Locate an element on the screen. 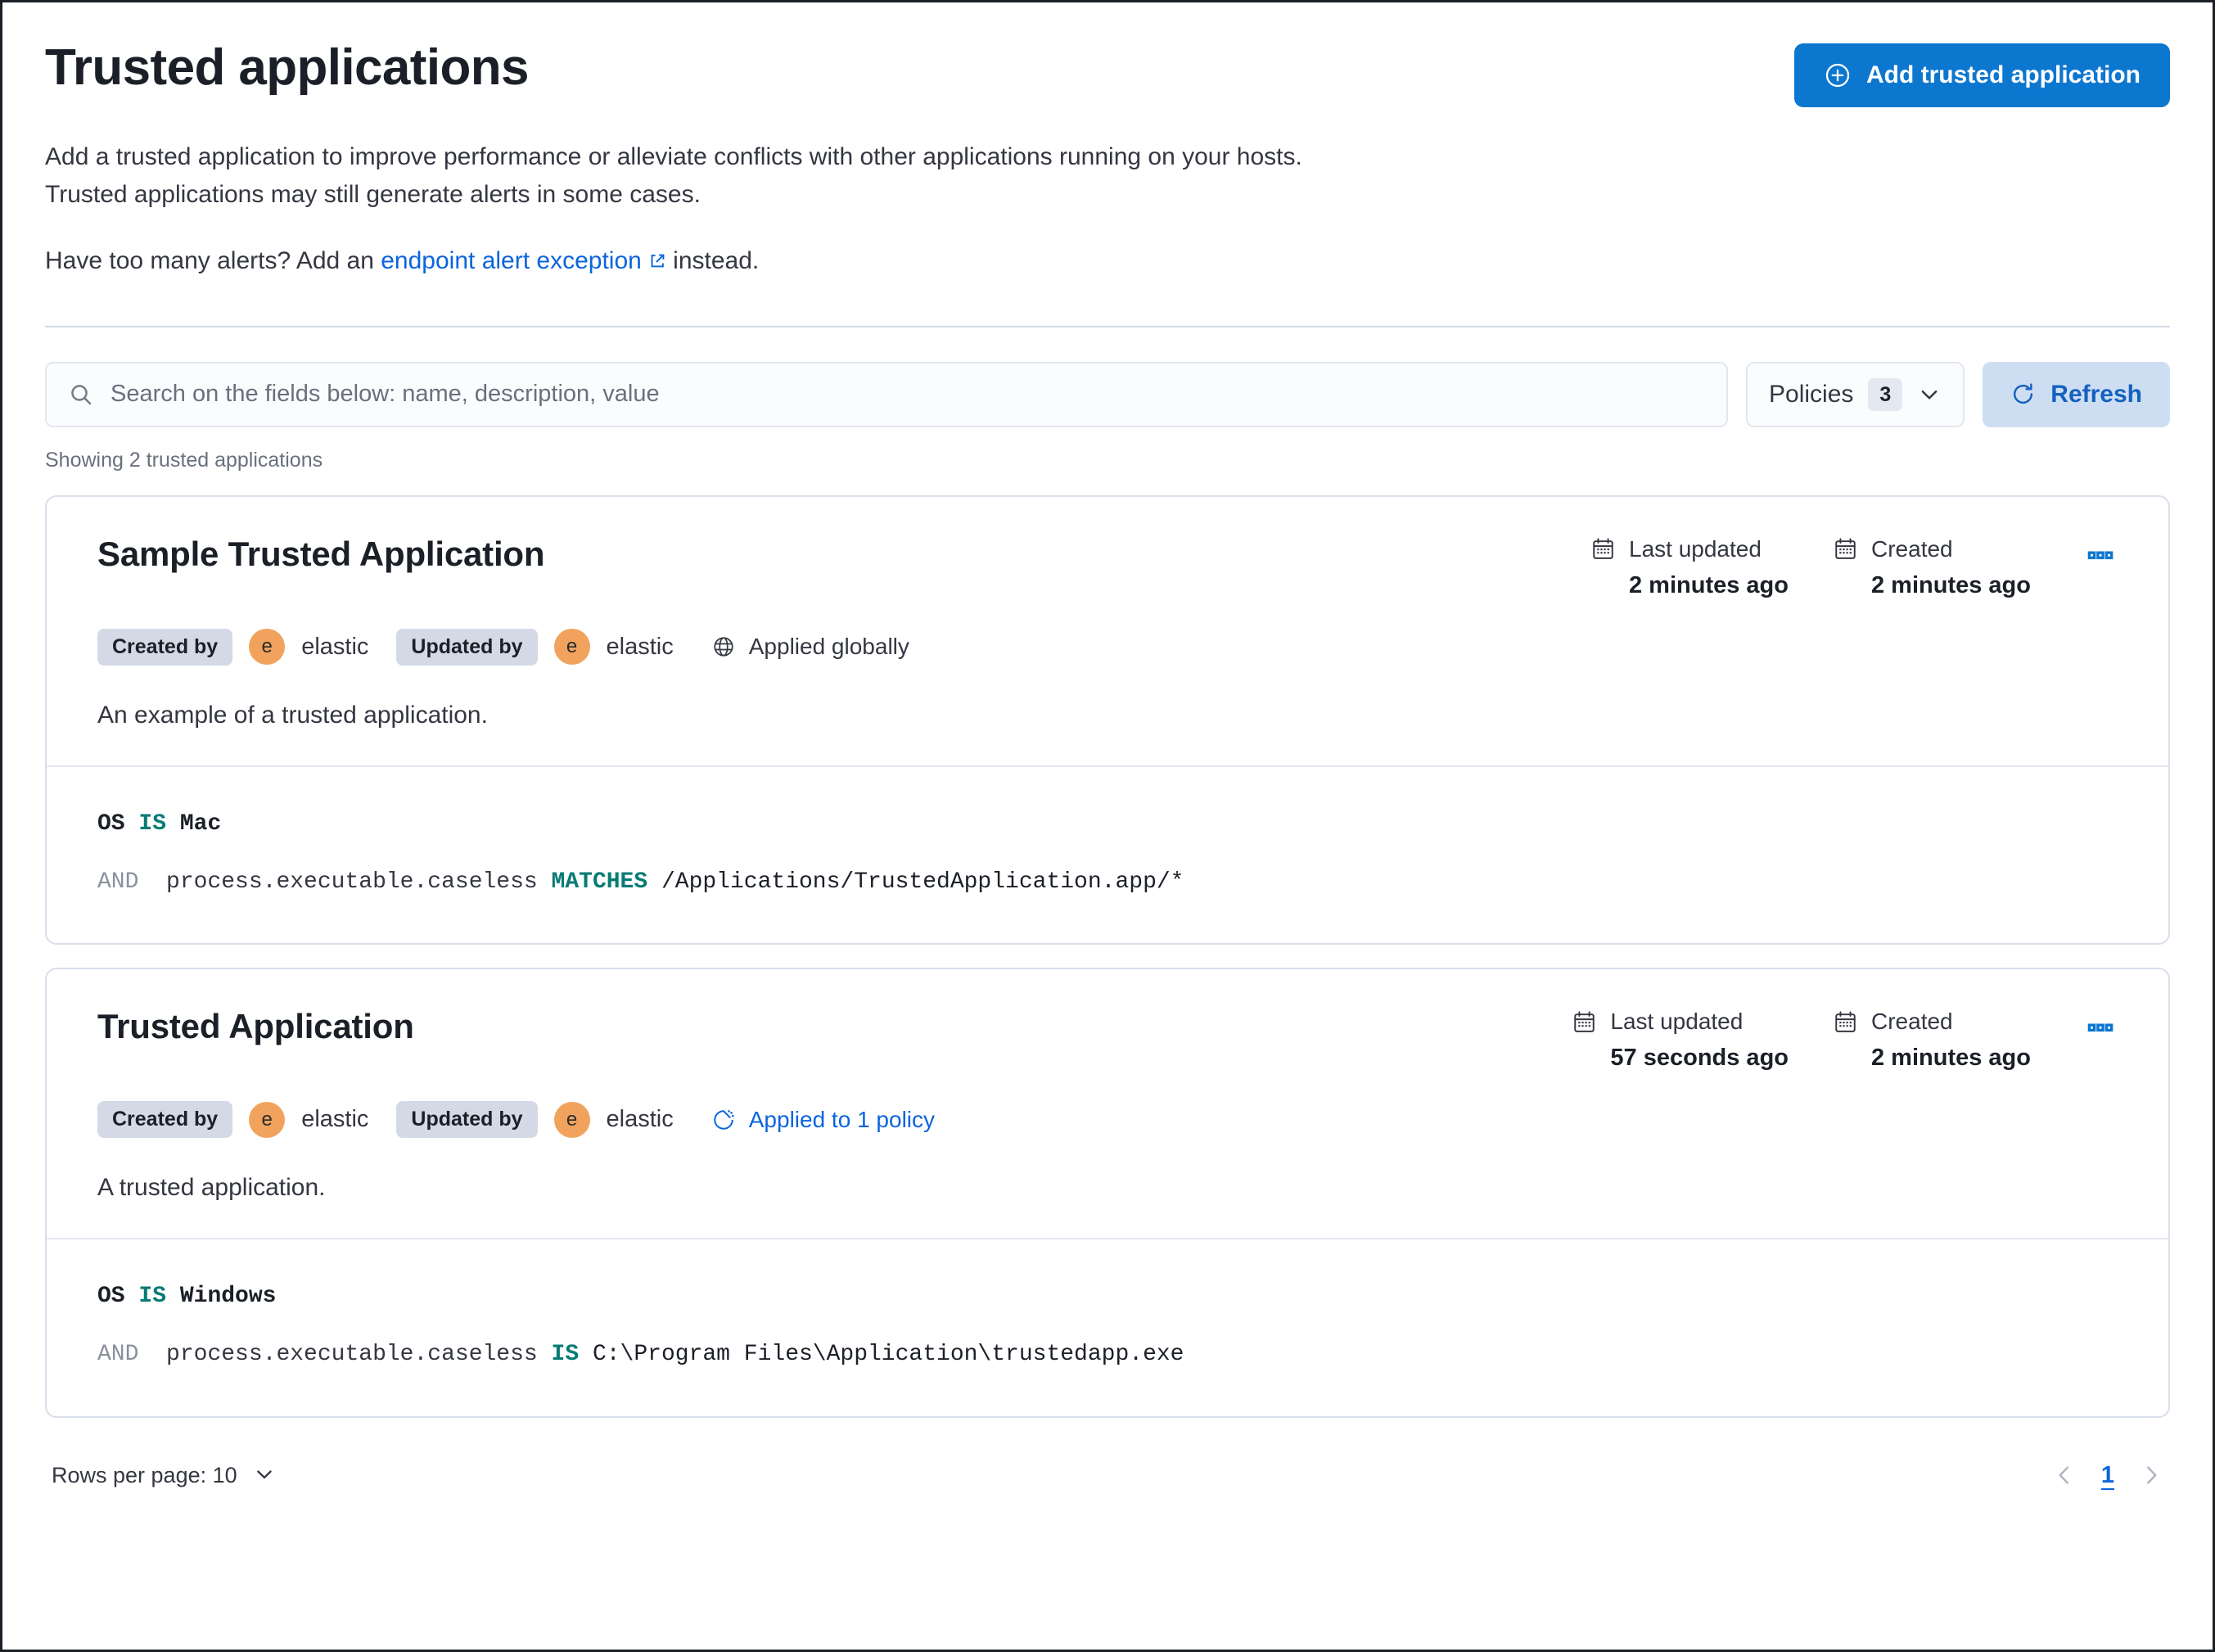 This screenshot has height=1652, width=2215. header-divider is located at coordinates (1107, 326).